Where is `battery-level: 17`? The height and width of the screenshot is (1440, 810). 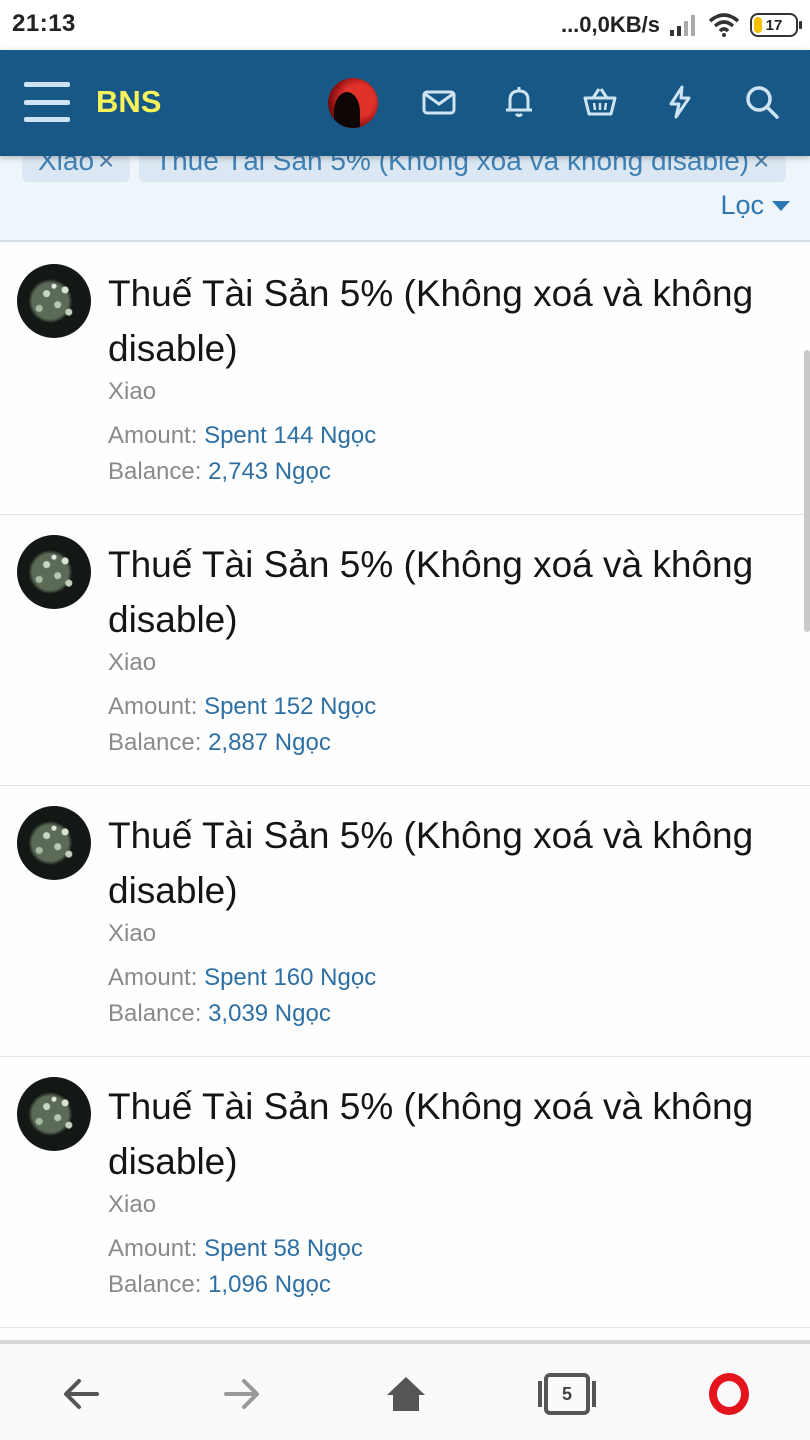 battery-level: 17 is located at coordinates (774, 25).